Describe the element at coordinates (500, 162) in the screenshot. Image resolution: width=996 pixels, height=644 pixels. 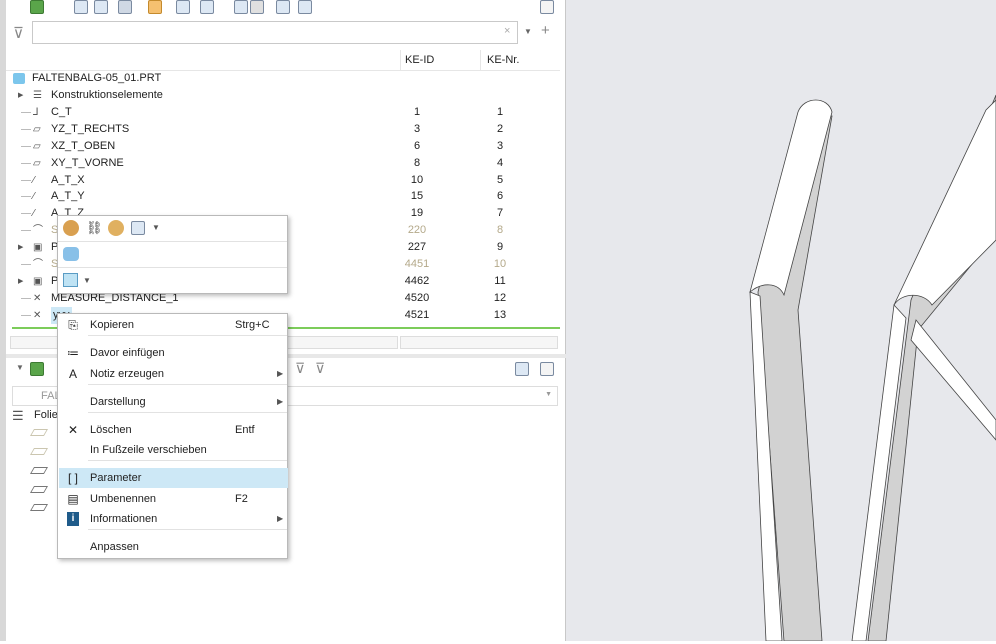
I see `row-ke-nr: 4` at that location.